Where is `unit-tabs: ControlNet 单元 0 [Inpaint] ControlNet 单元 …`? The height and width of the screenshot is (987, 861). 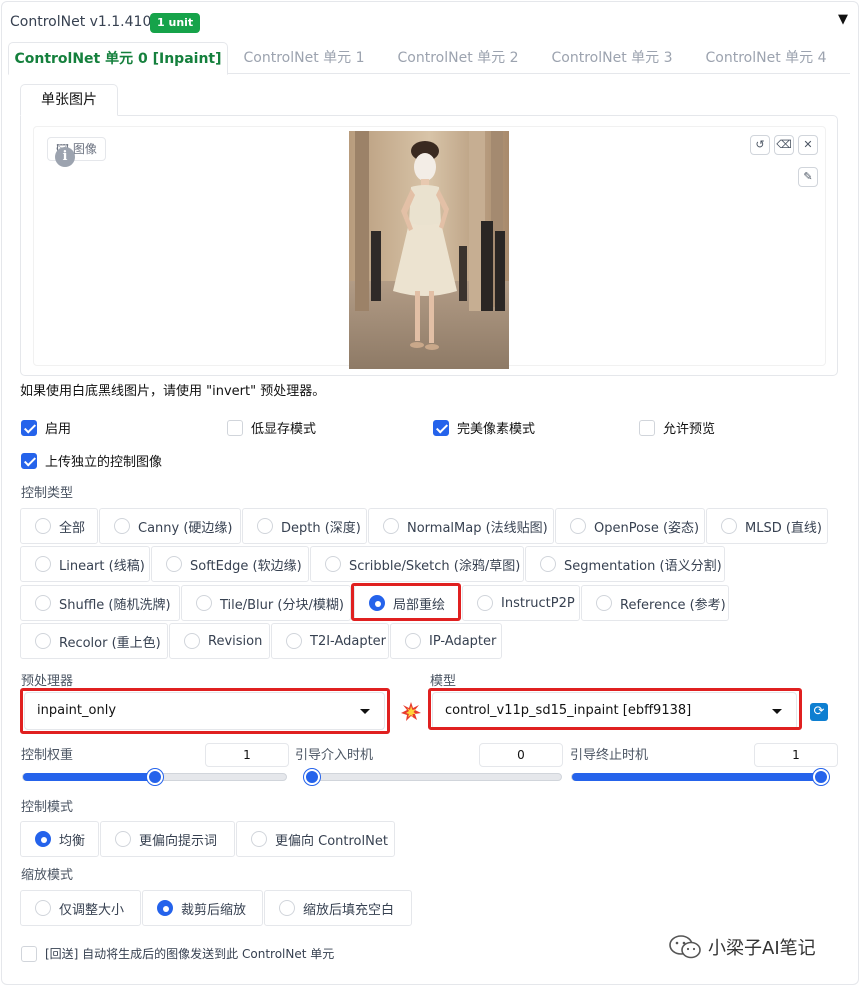 unit-tabs: ControlNet 单元 0 [Inpaint] ControlNet 单元 … is located at coordinates (429, 58).